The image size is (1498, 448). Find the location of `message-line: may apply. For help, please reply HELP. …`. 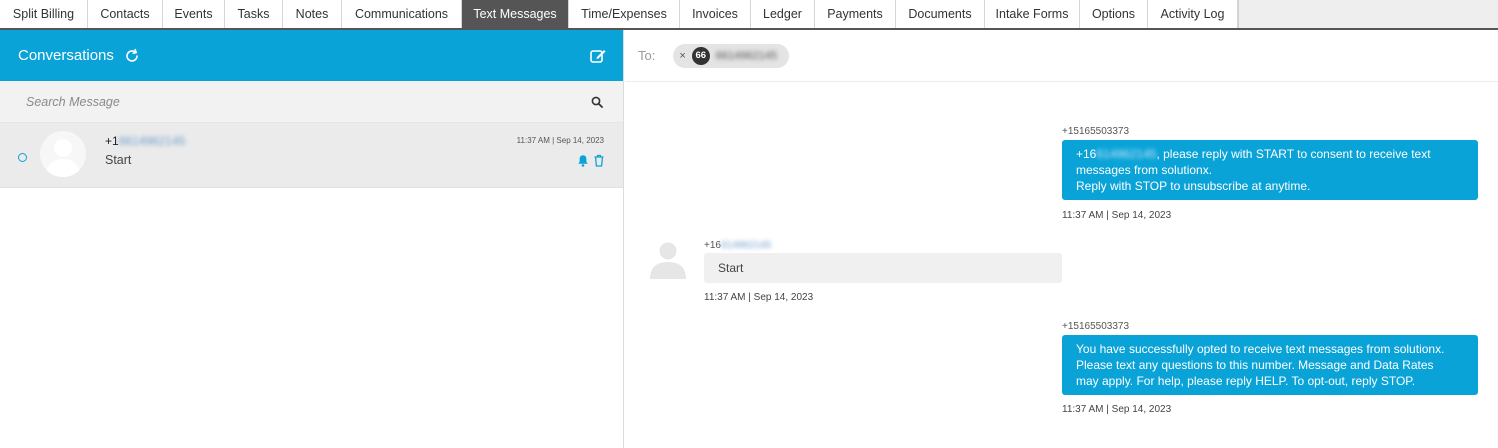

message-line: may apply. For help, please reply HELP. … is located at coordinates (1246, 381).